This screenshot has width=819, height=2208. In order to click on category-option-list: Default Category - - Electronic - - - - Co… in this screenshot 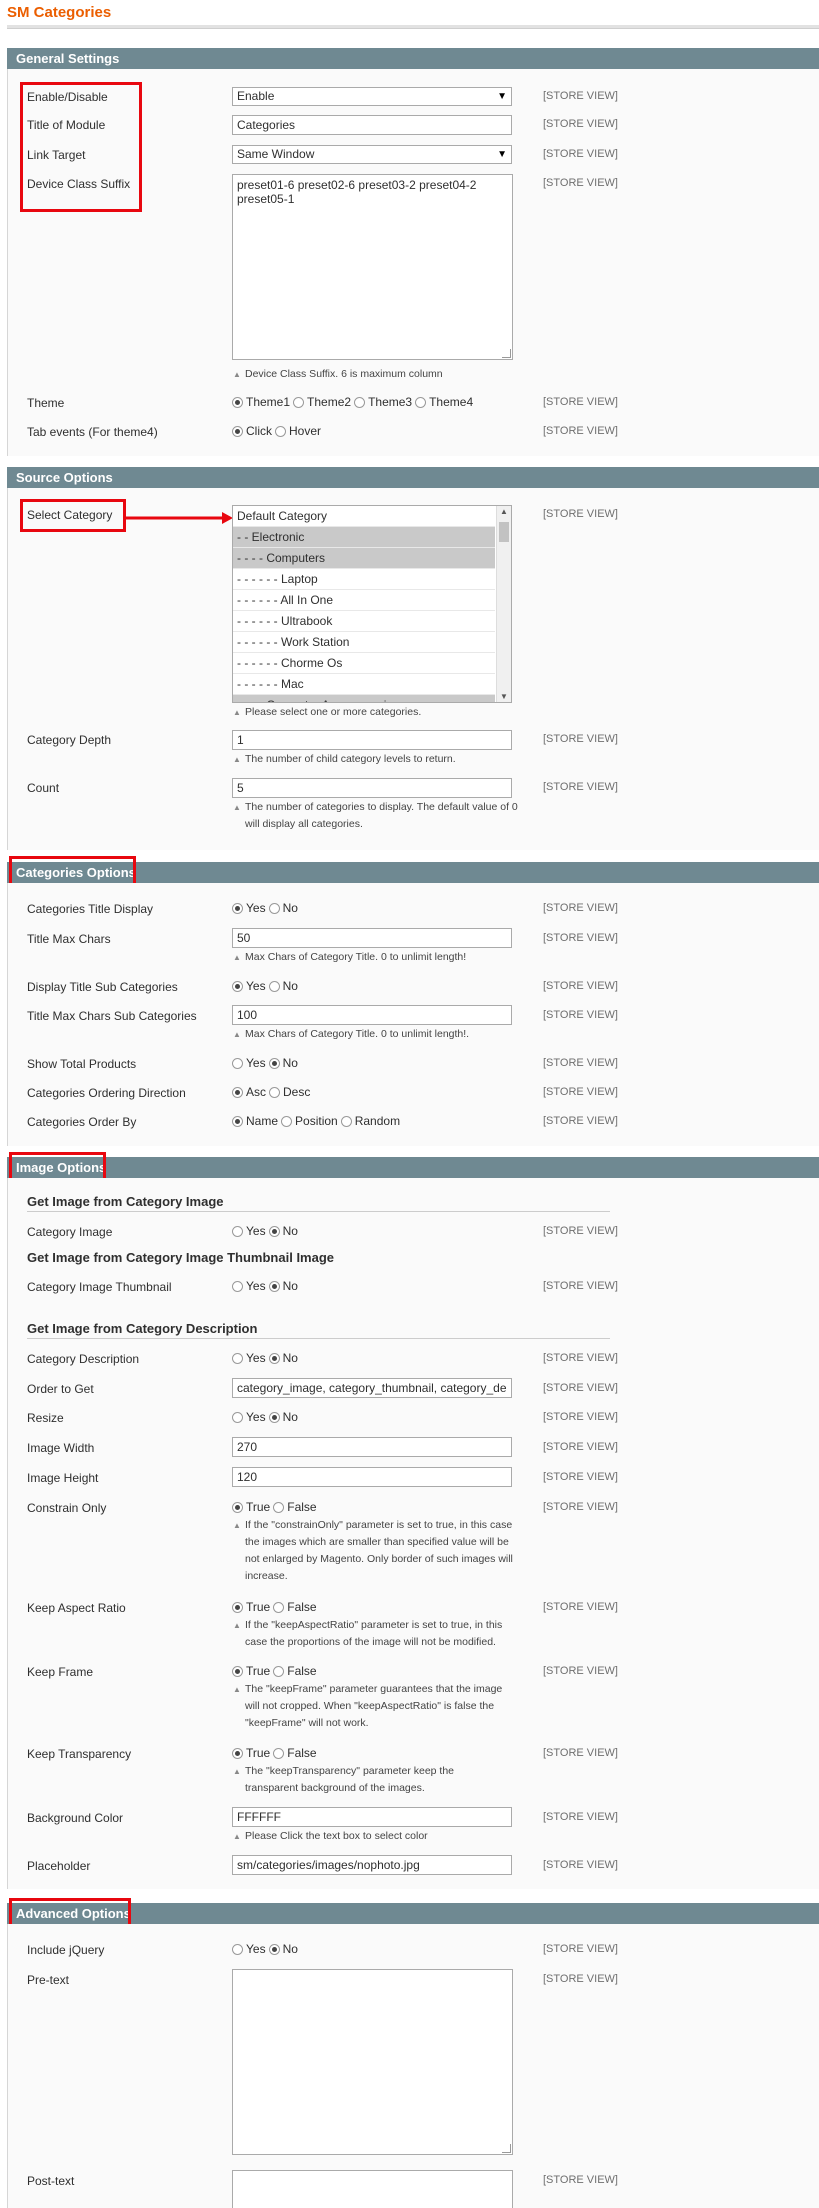, I will do `click(372, 604)`.